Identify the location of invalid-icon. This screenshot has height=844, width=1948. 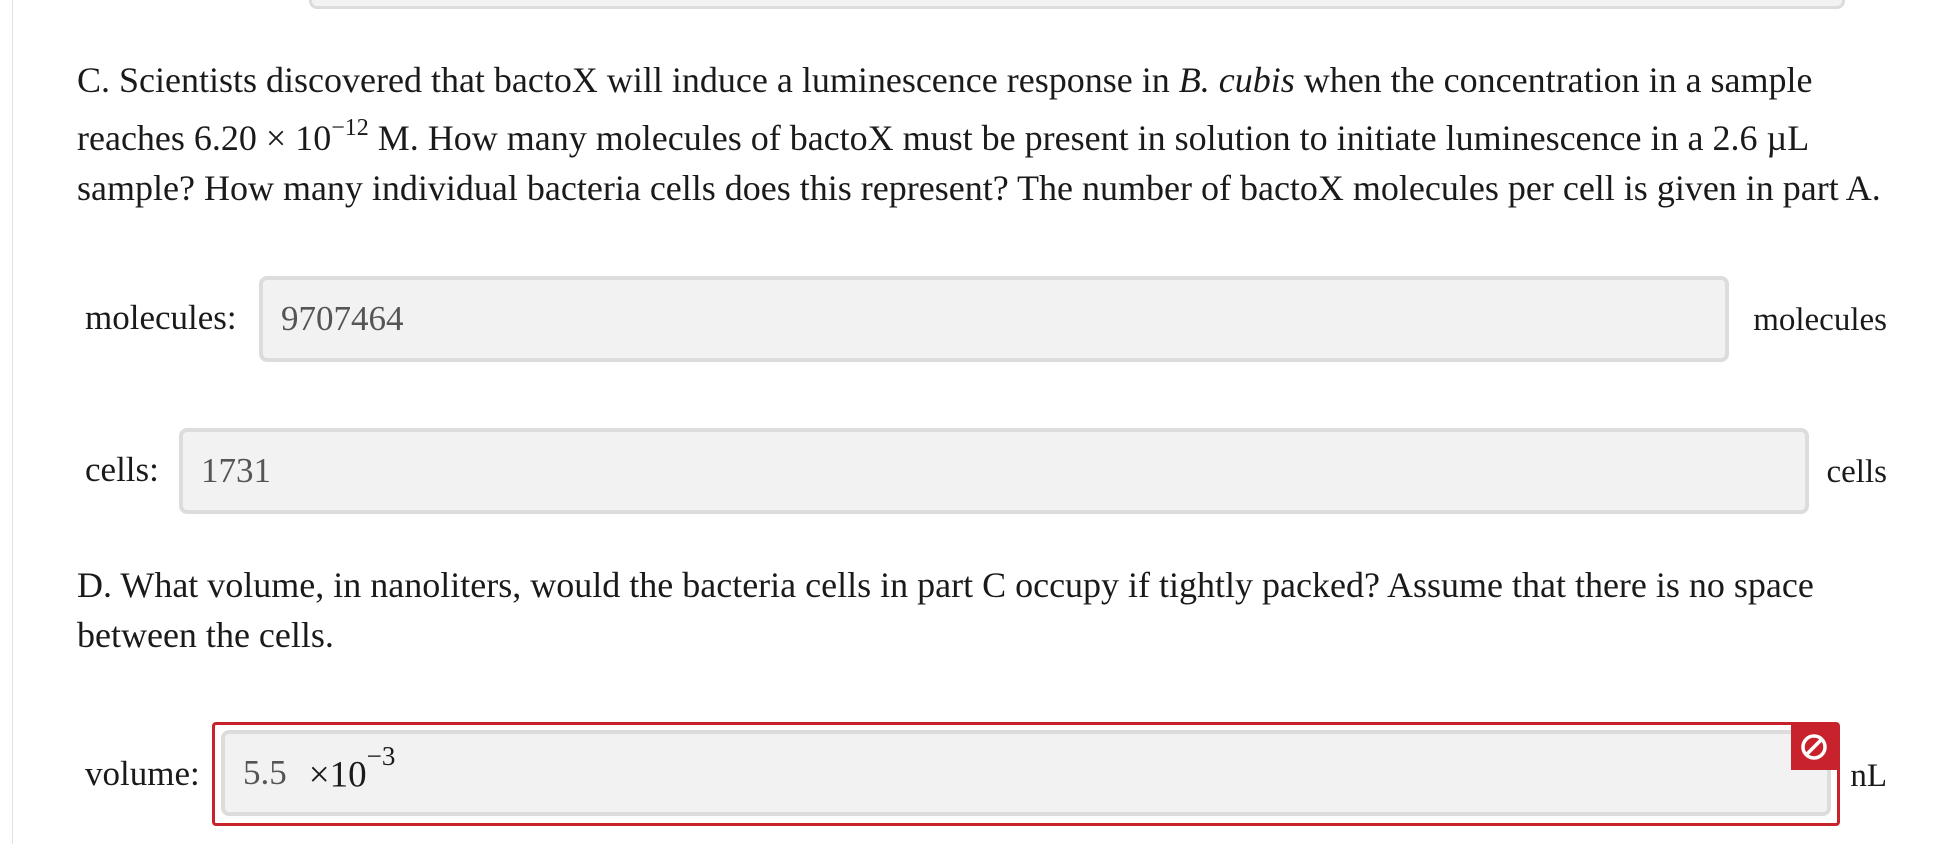
(1814, 747).